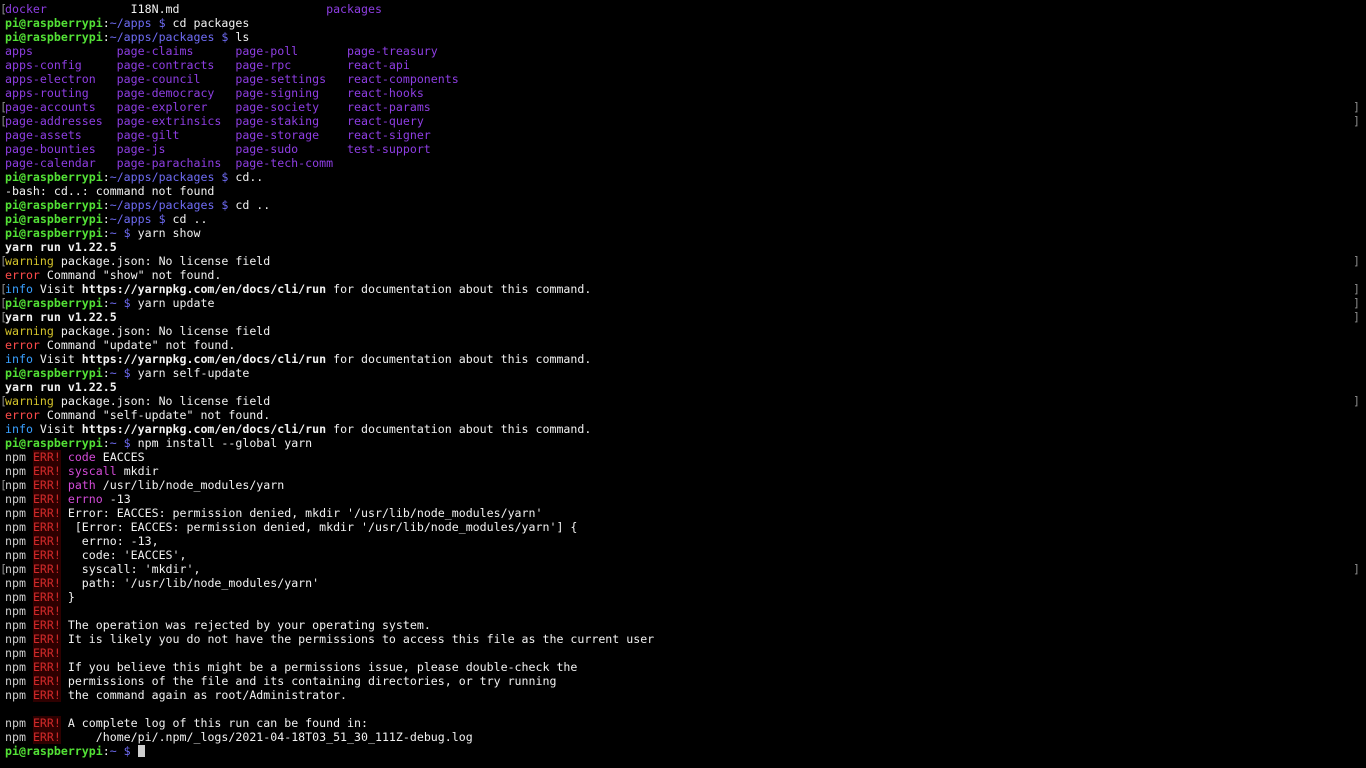 This screenshot has height=768, width=1366. What do you see at coordinates (685, 51) in the screenshot?
I see `terminal-line: apps page-claims page-poll page-treasury` at bounding box center [685, 51].